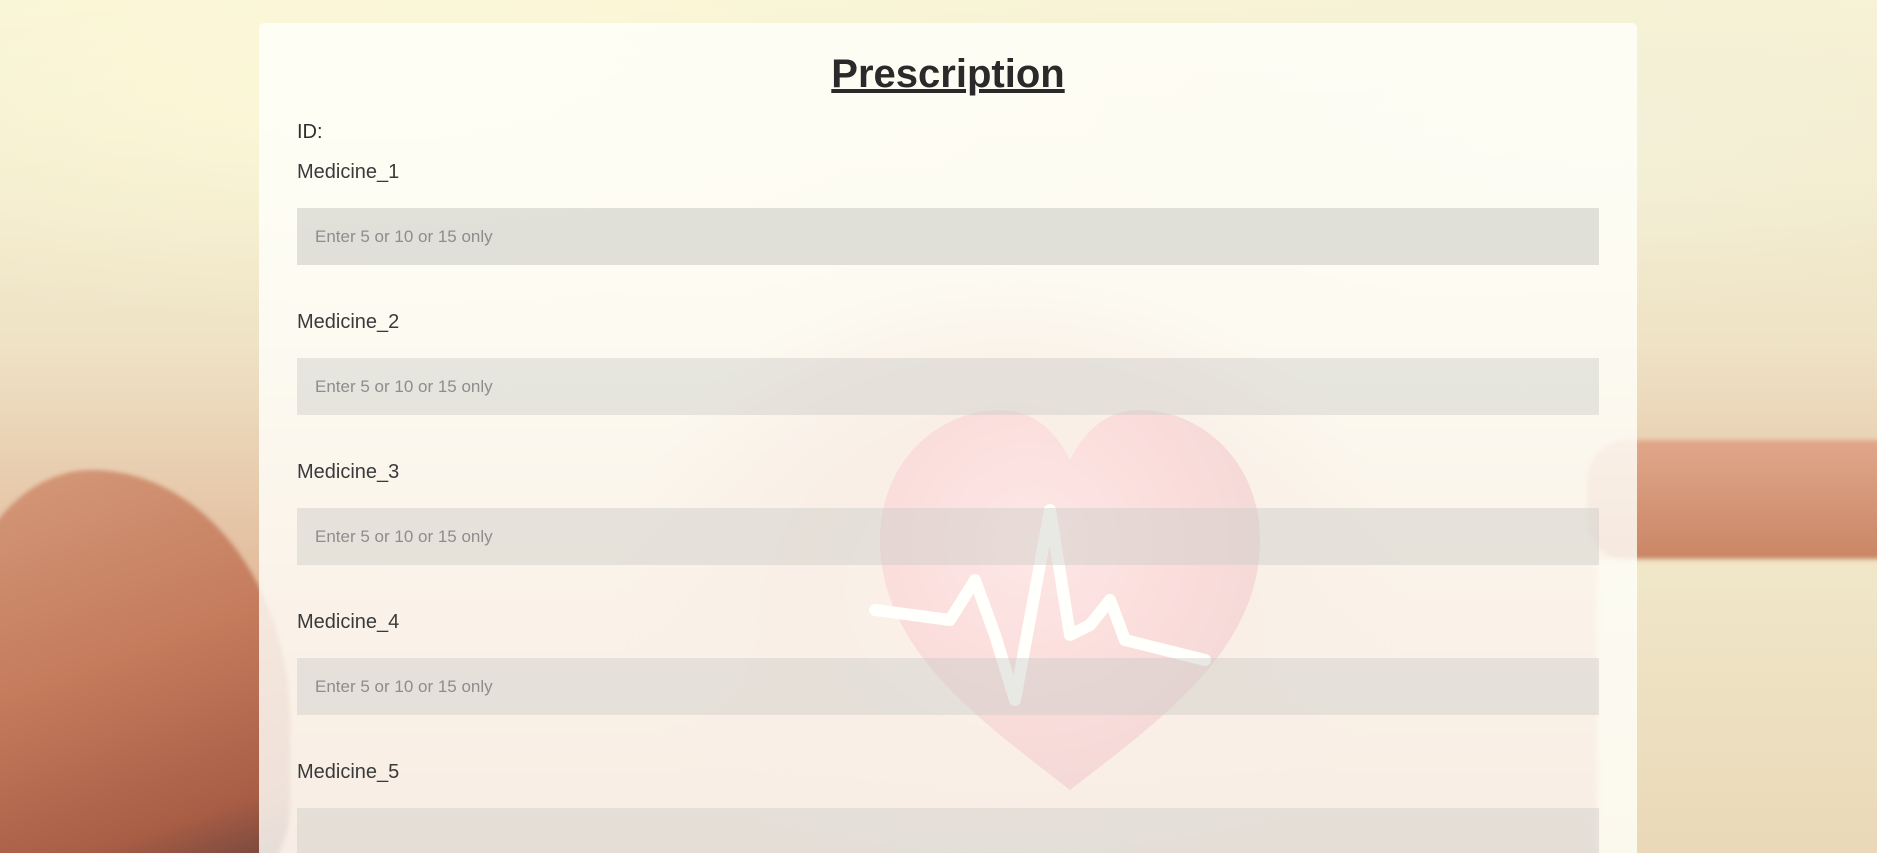  Describe the element at coordinates (348, 472) in the screenshot. I see `medicine-3-label: Medicine_3` at that location.